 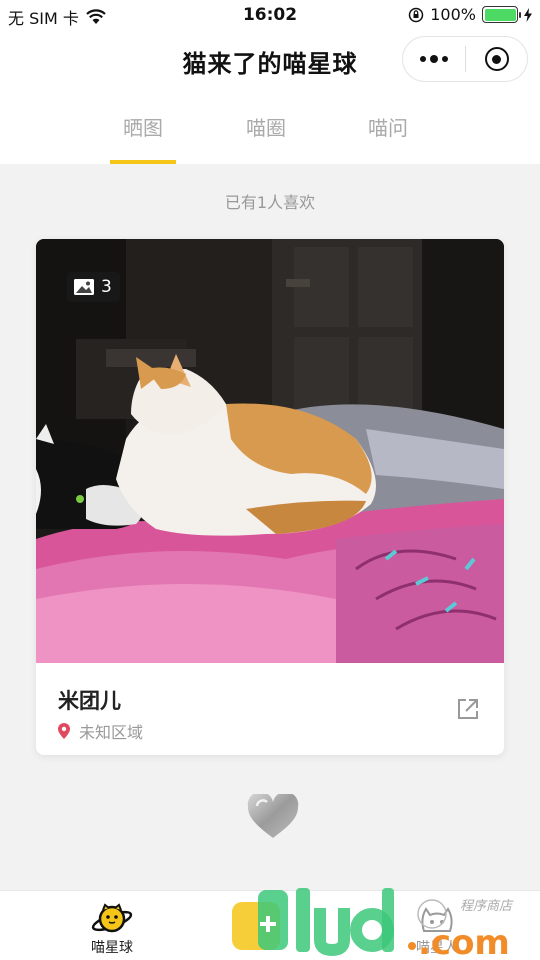 I want to click on charging-icon, so click(x=528, y=14).